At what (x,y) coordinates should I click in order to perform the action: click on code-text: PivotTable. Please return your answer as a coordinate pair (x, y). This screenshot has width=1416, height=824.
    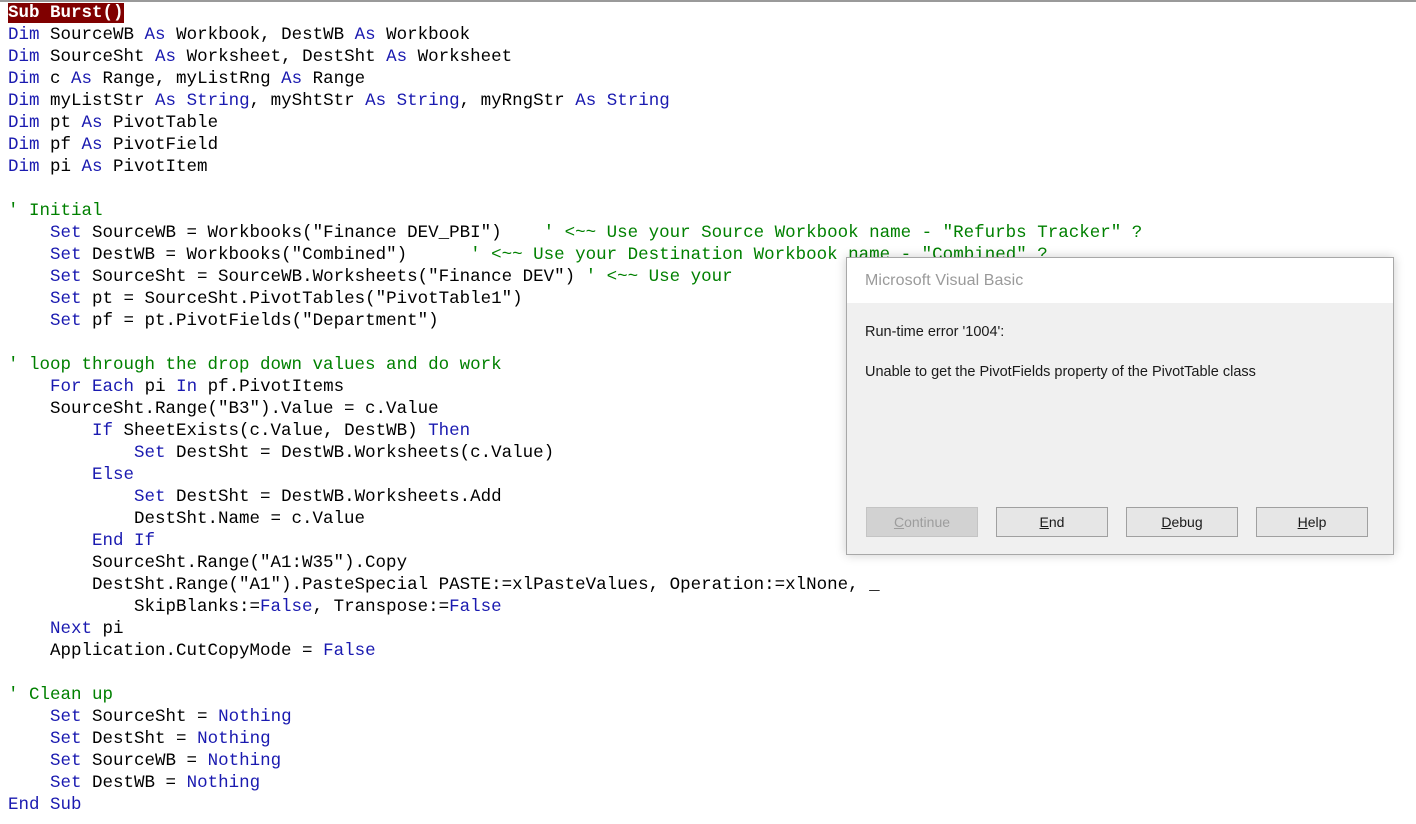
    Looking at the image, I should click on (160, 123).